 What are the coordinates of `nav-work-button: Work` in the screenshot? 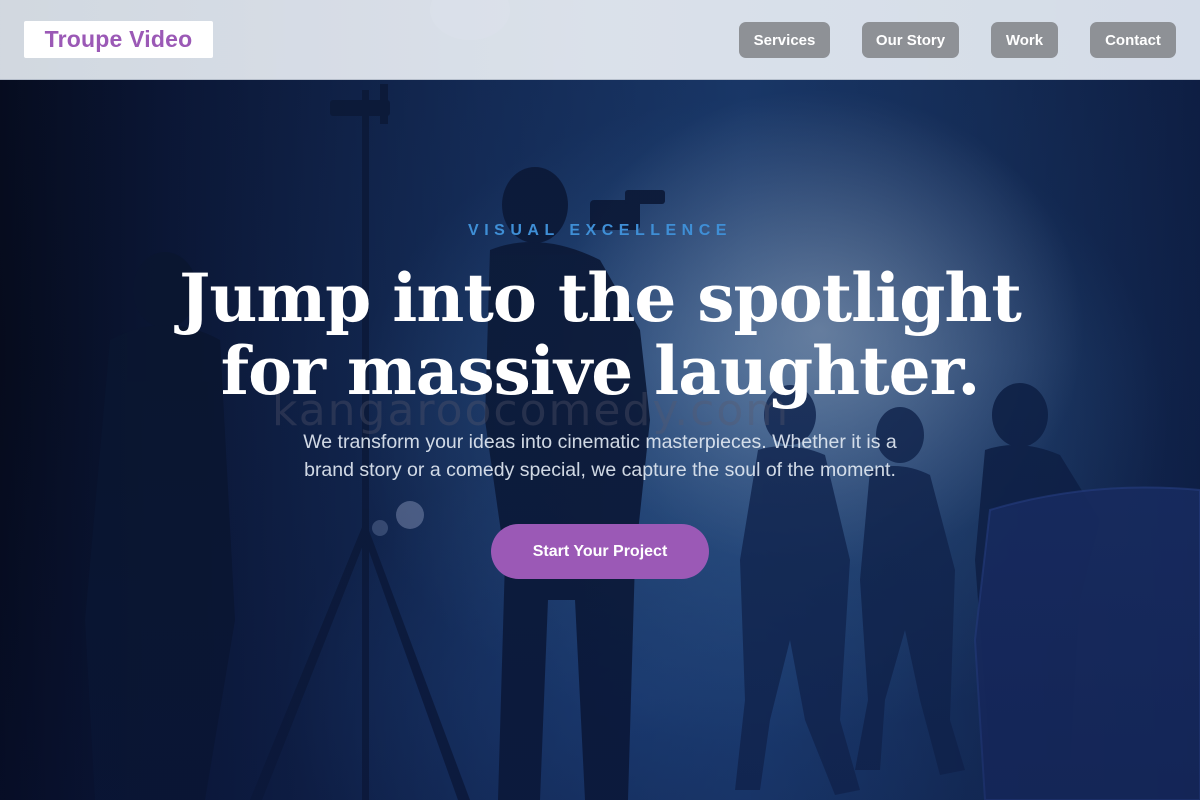 It's located at (1024, 40).